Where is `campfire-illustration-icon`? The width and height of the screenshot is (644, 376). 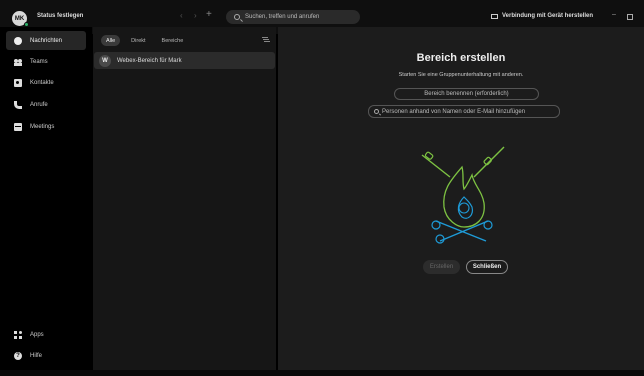
campfire-illustration-icon is located at coordinates (463, 195).